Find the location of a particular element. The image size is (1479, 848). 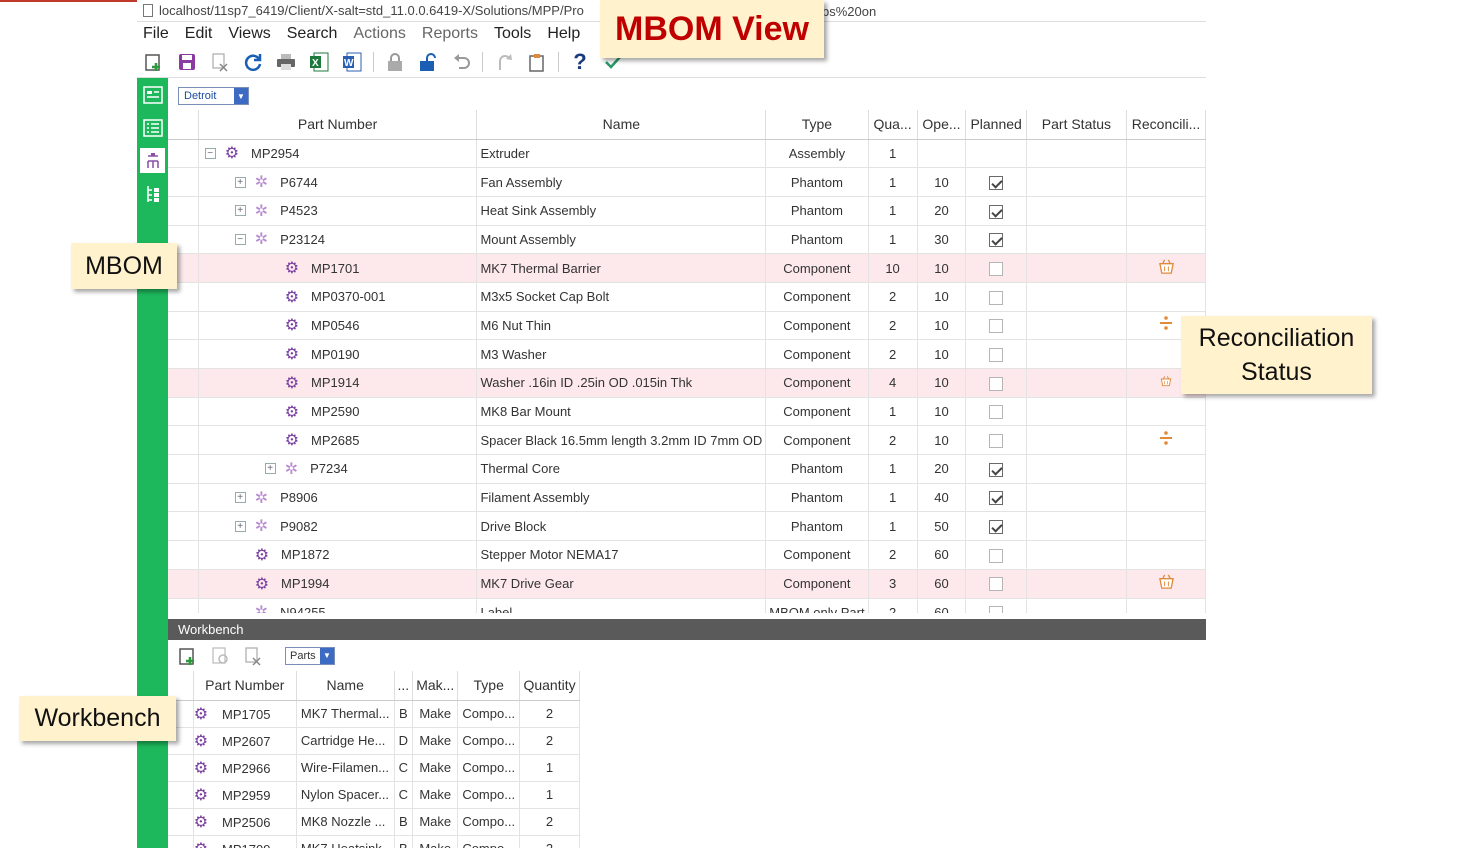

part-name-cell: Filament Assembly is located at coordinates (621, 498).